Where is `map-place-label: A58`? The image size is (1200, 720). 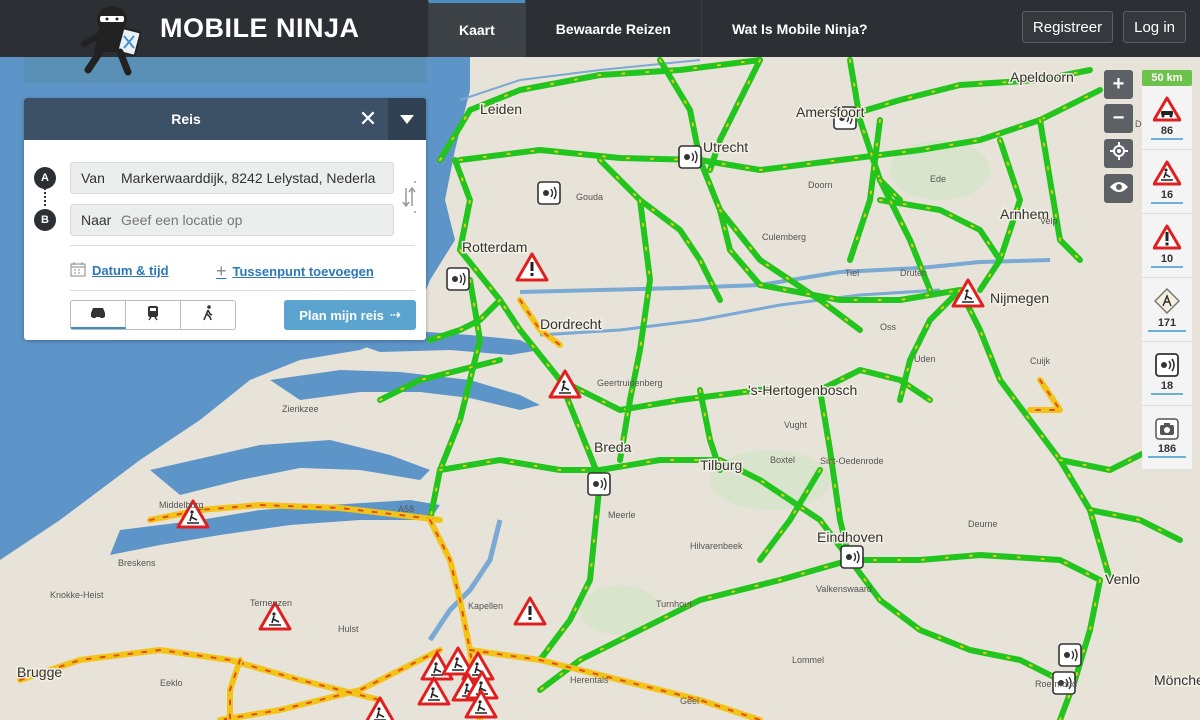 map-place-label: A58 is located at coordinates (406, 509).